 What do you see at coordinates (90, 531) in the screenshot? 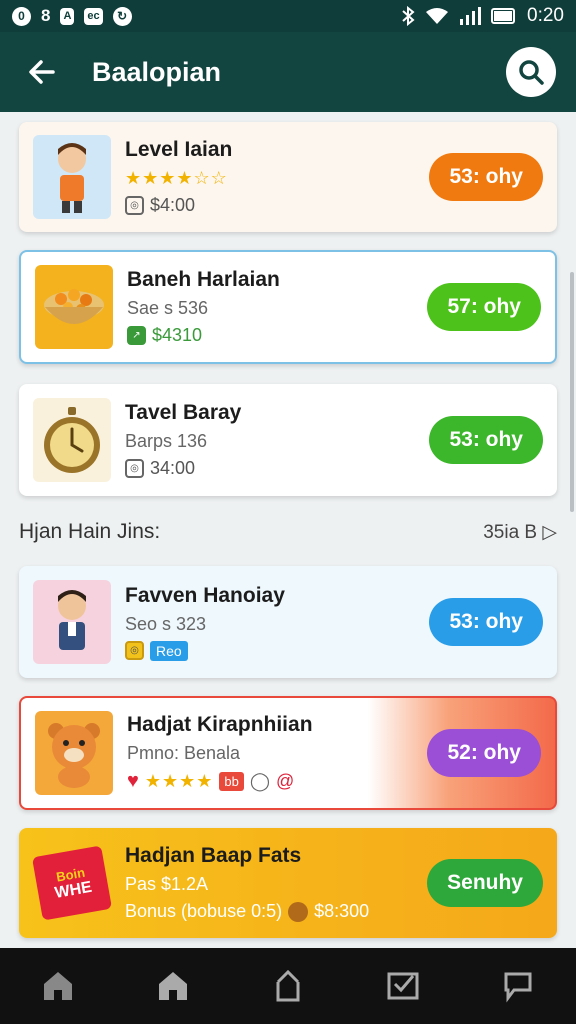
I see `section-title: Hjan Hain Jins:` at bounding box center [90, 531].